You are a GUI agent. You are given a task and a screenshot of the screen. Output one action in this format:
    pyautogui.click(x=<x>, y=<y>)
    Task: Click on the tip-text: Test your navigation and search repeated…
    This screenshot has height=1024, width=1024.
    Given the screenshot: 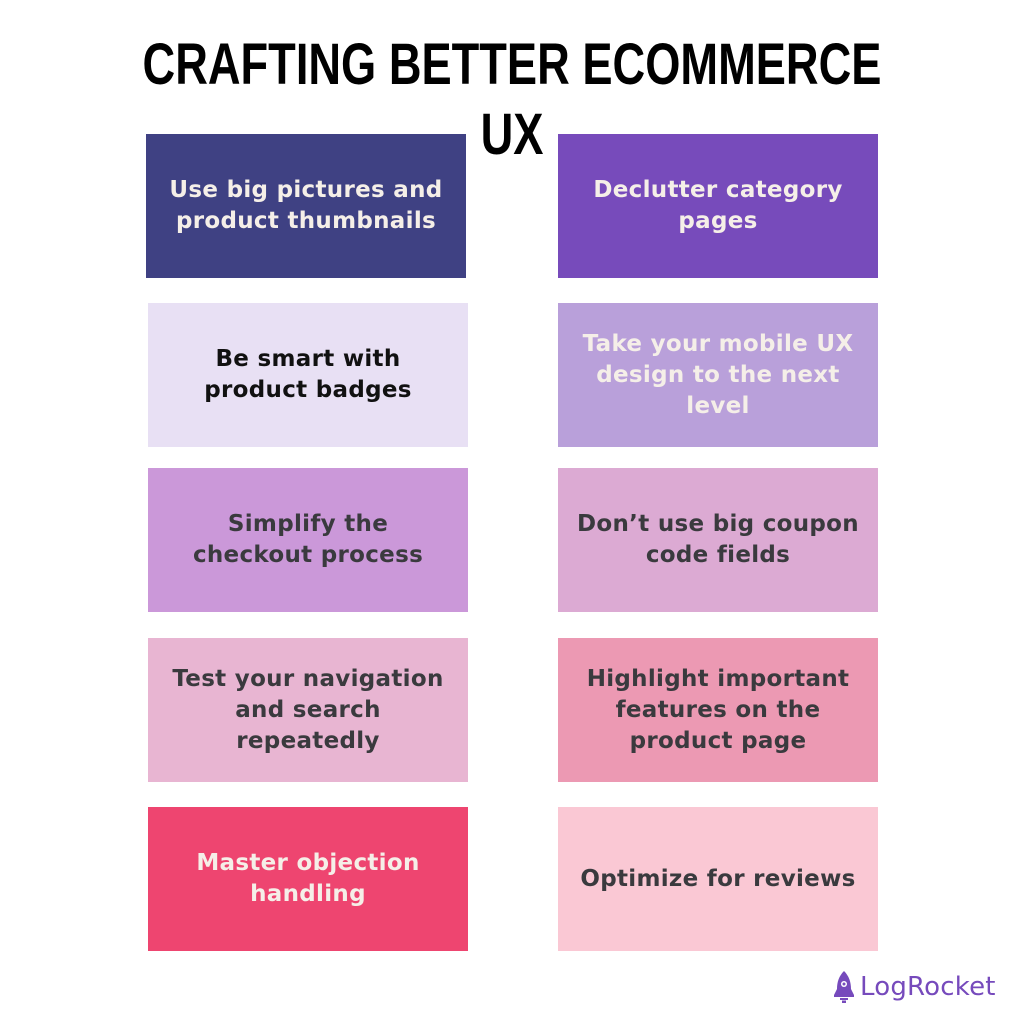 What is the action you would take?
    pyautogui.click(x=308, y=709)
    